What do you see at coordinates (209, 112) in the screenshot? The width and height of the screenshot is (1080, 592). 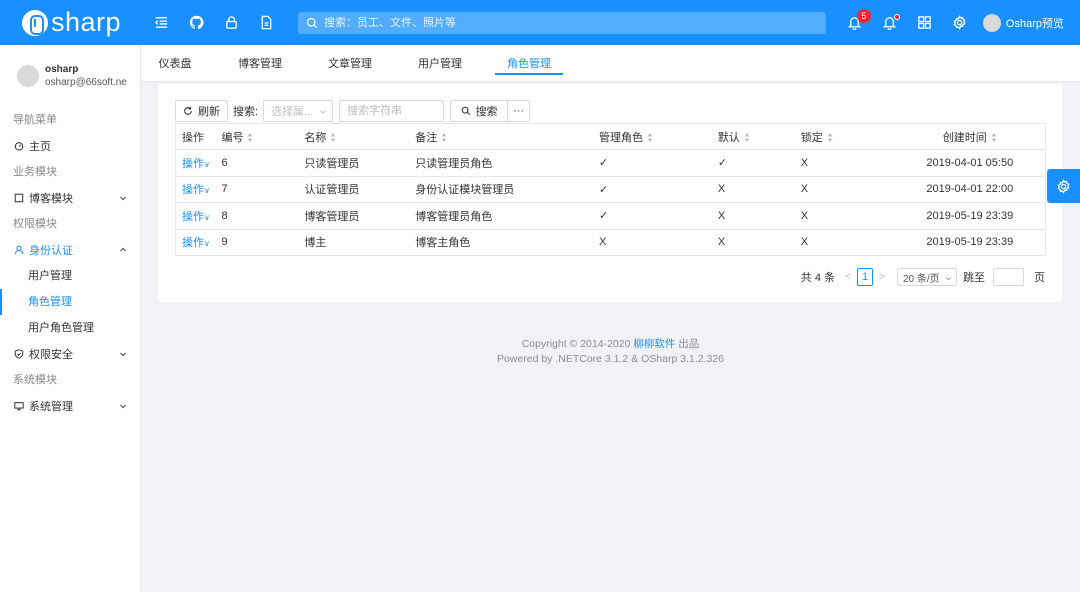 I see `refresh-label: 刷新` at bounding box center [209, 112].